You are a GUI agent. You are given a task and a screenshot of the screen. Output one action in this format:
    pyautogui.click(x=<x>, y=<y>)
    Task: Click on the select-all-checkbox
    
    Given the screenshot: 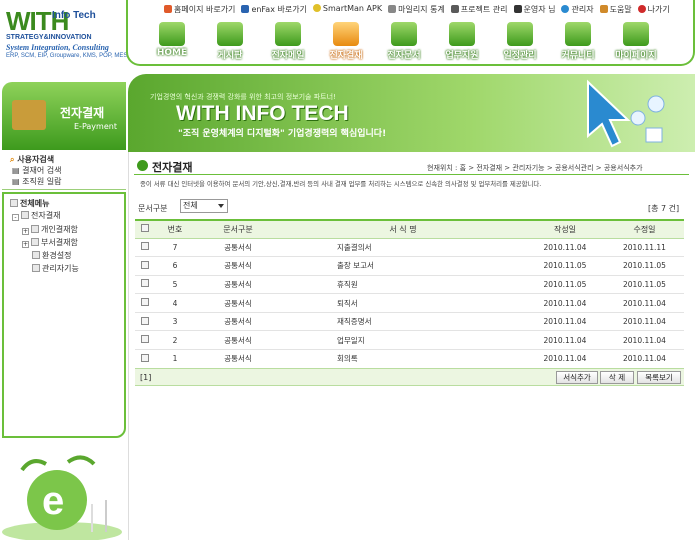 What is the action you would take?
    pyautogui.click(x=145, y=228)
    